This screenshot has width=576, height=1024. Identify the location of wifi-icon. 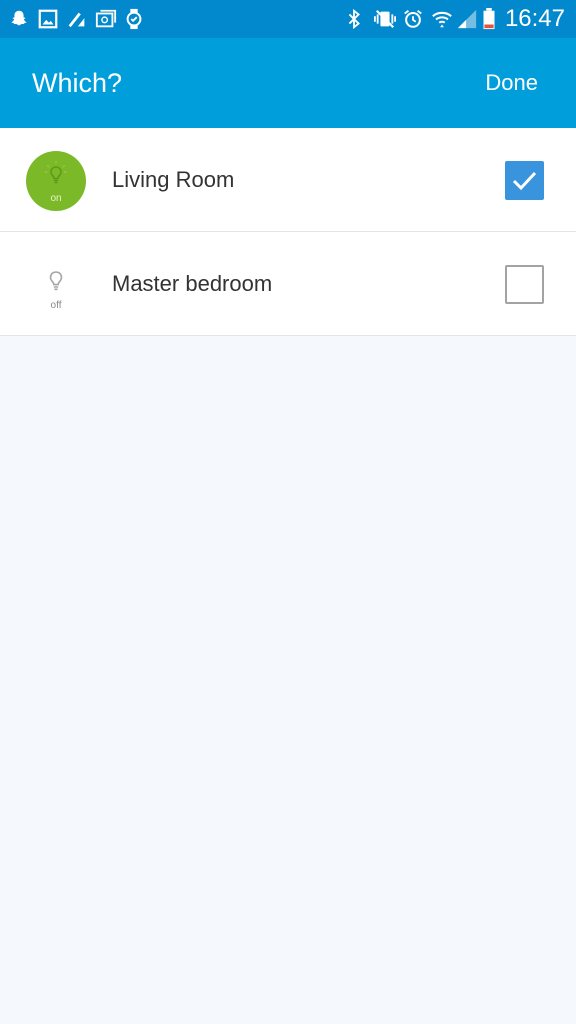
(442, 19).